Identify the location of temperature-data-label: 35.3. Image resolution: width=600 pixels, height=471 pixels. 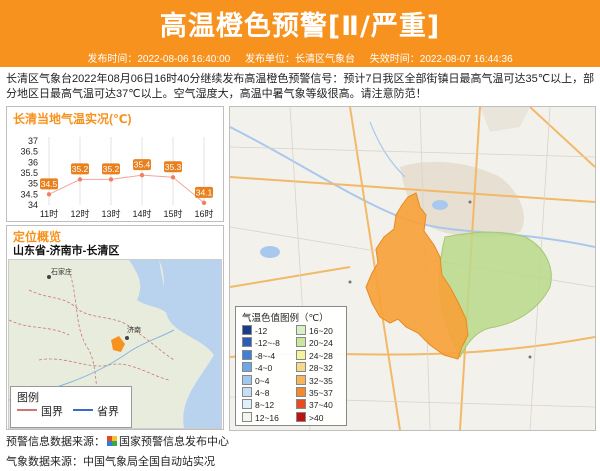
(173, 167).